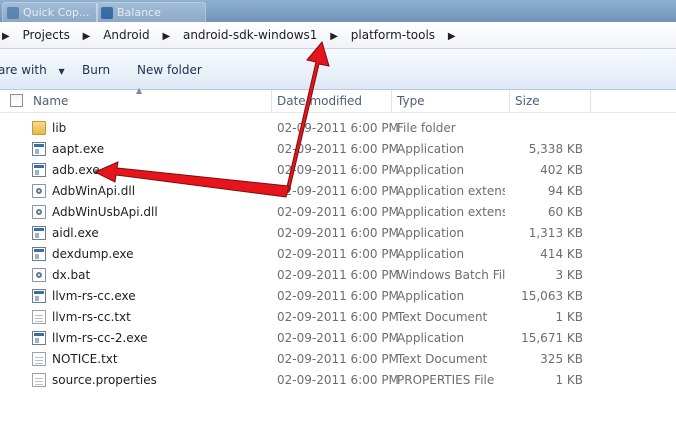  Describe the element at coordinates (94, 191) in the screenshot. I see `file-name: AdbWinApi.dll` at that location.